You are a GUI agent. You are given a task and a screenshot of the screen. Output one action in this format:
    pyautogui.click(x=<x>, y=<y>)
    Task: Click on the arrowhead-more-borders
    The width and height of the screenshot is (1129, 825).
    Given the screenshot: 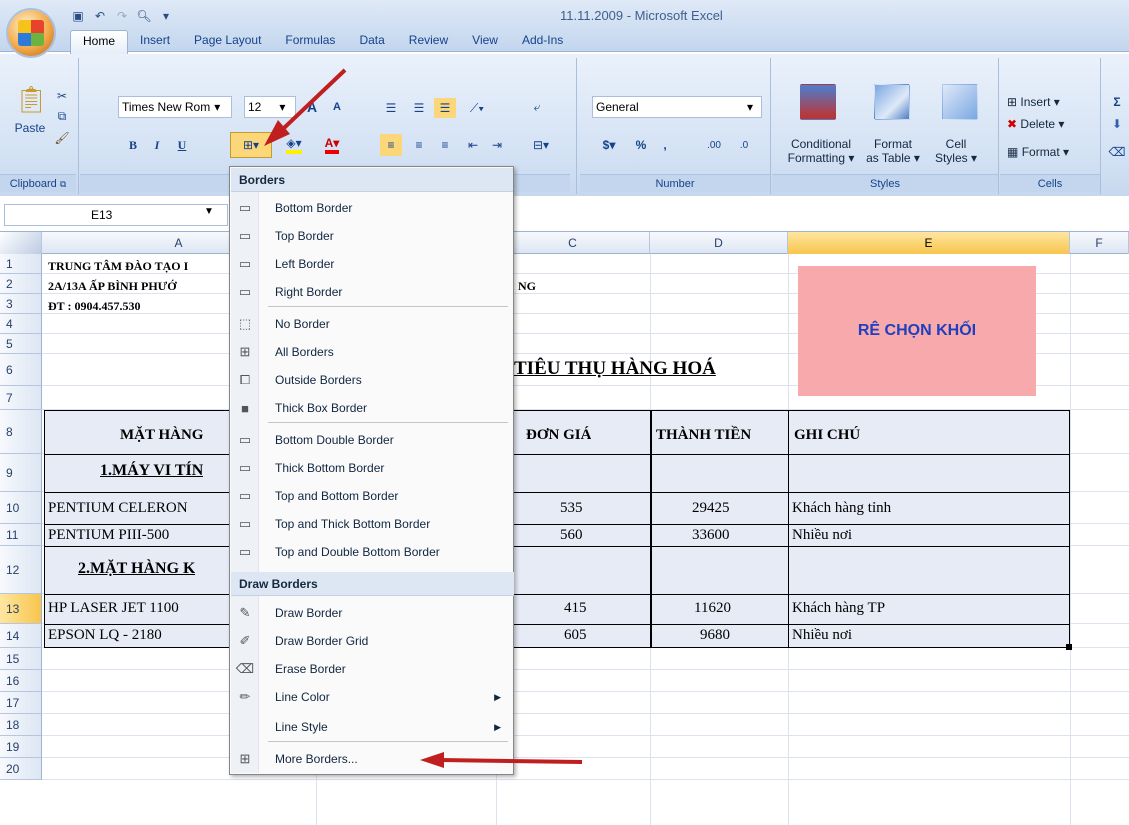 What is the action you would take?
    pyautogui.click(x=432, y=760)
    